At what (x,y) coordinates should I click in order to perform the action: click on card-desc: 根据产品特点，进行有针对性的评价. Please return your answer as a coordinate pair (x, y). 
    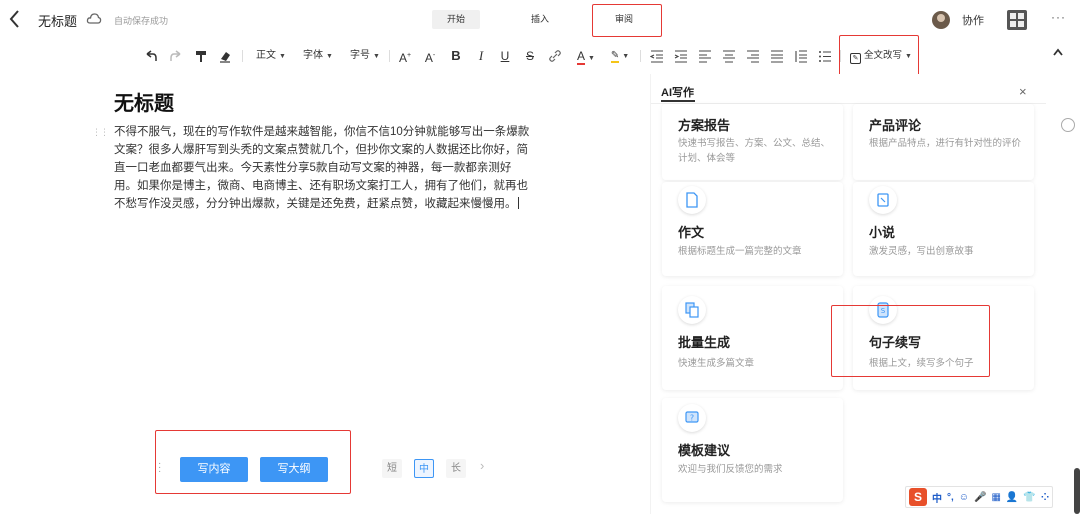
    Looking at the image, I should click on (945, 143).